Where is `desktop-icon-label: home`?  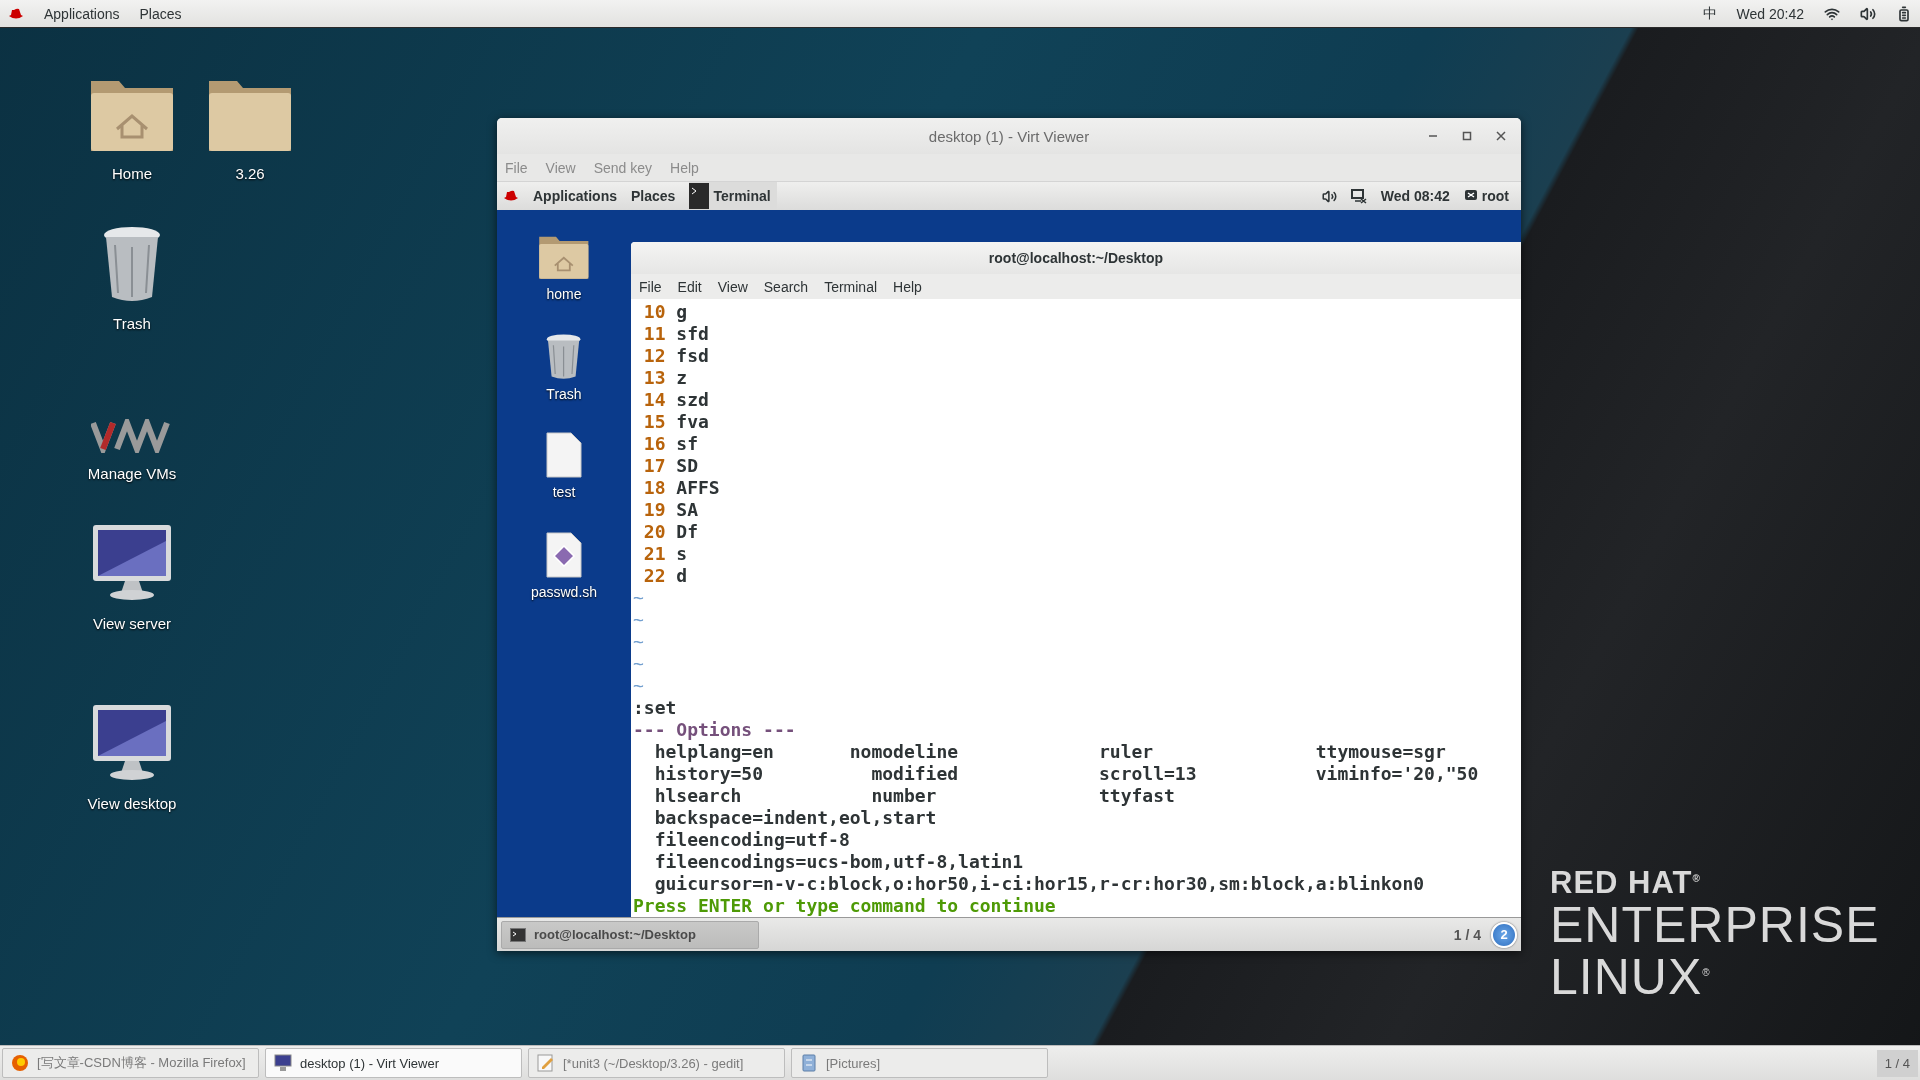 desktop-icon-label: home is located at coordinates (564, 294).